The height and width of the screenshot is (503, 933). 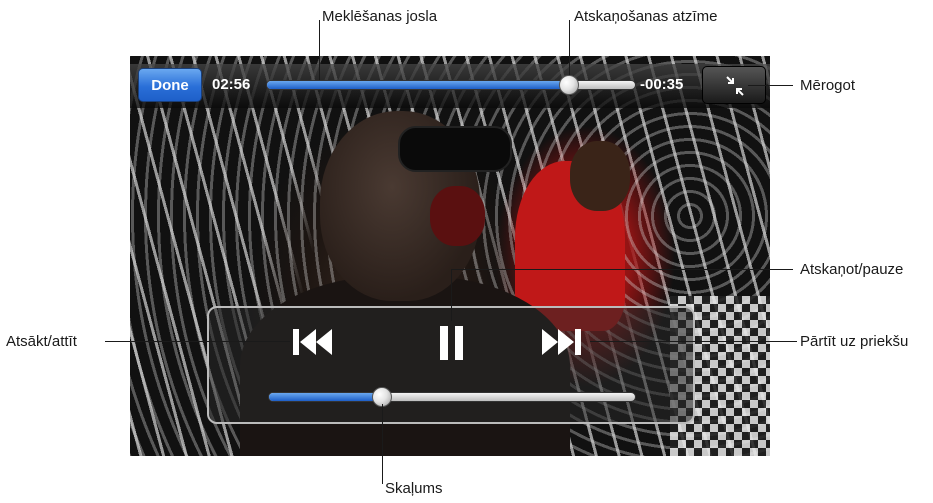 What do you see at coordinates (41, 341) in the screenshot?
I see `callout-restart-rewind: Atsākt/attīt` at bounding box center [41, 341].